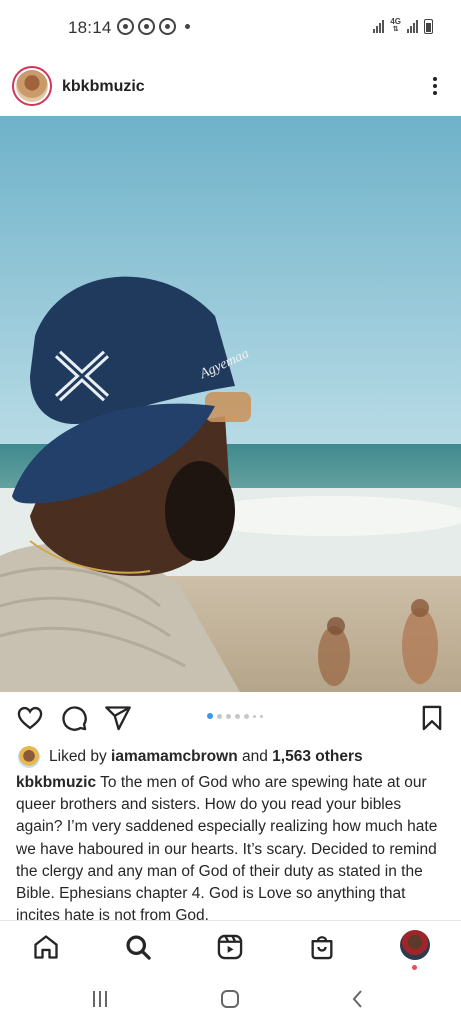  What do you see at coordinates (32, 86) in the screenshot?
I see `user-avatar` at bounding box center [32, 86].